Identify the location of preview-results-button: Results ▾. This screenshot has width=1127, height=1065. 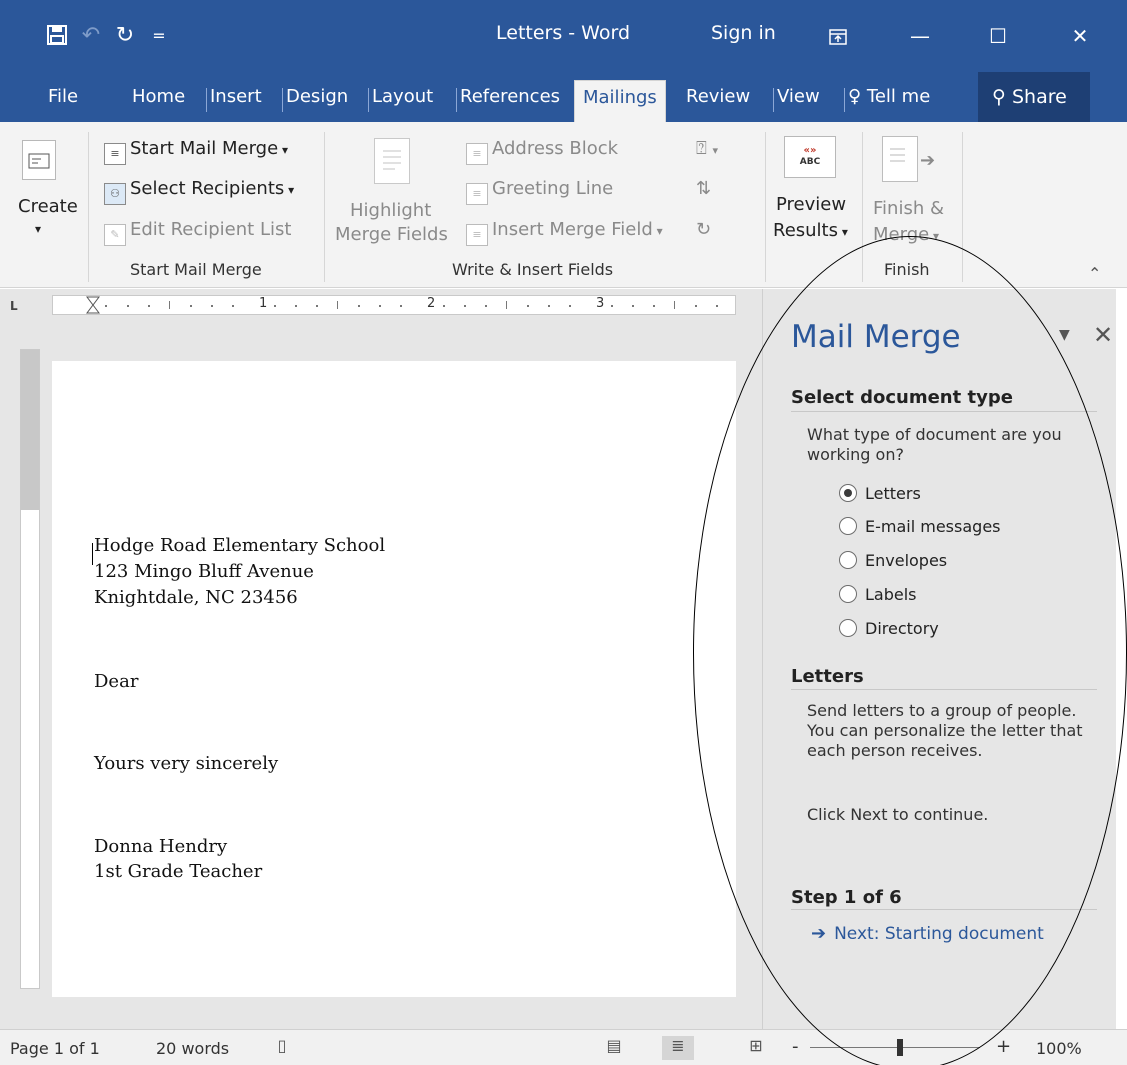
(810, 230).